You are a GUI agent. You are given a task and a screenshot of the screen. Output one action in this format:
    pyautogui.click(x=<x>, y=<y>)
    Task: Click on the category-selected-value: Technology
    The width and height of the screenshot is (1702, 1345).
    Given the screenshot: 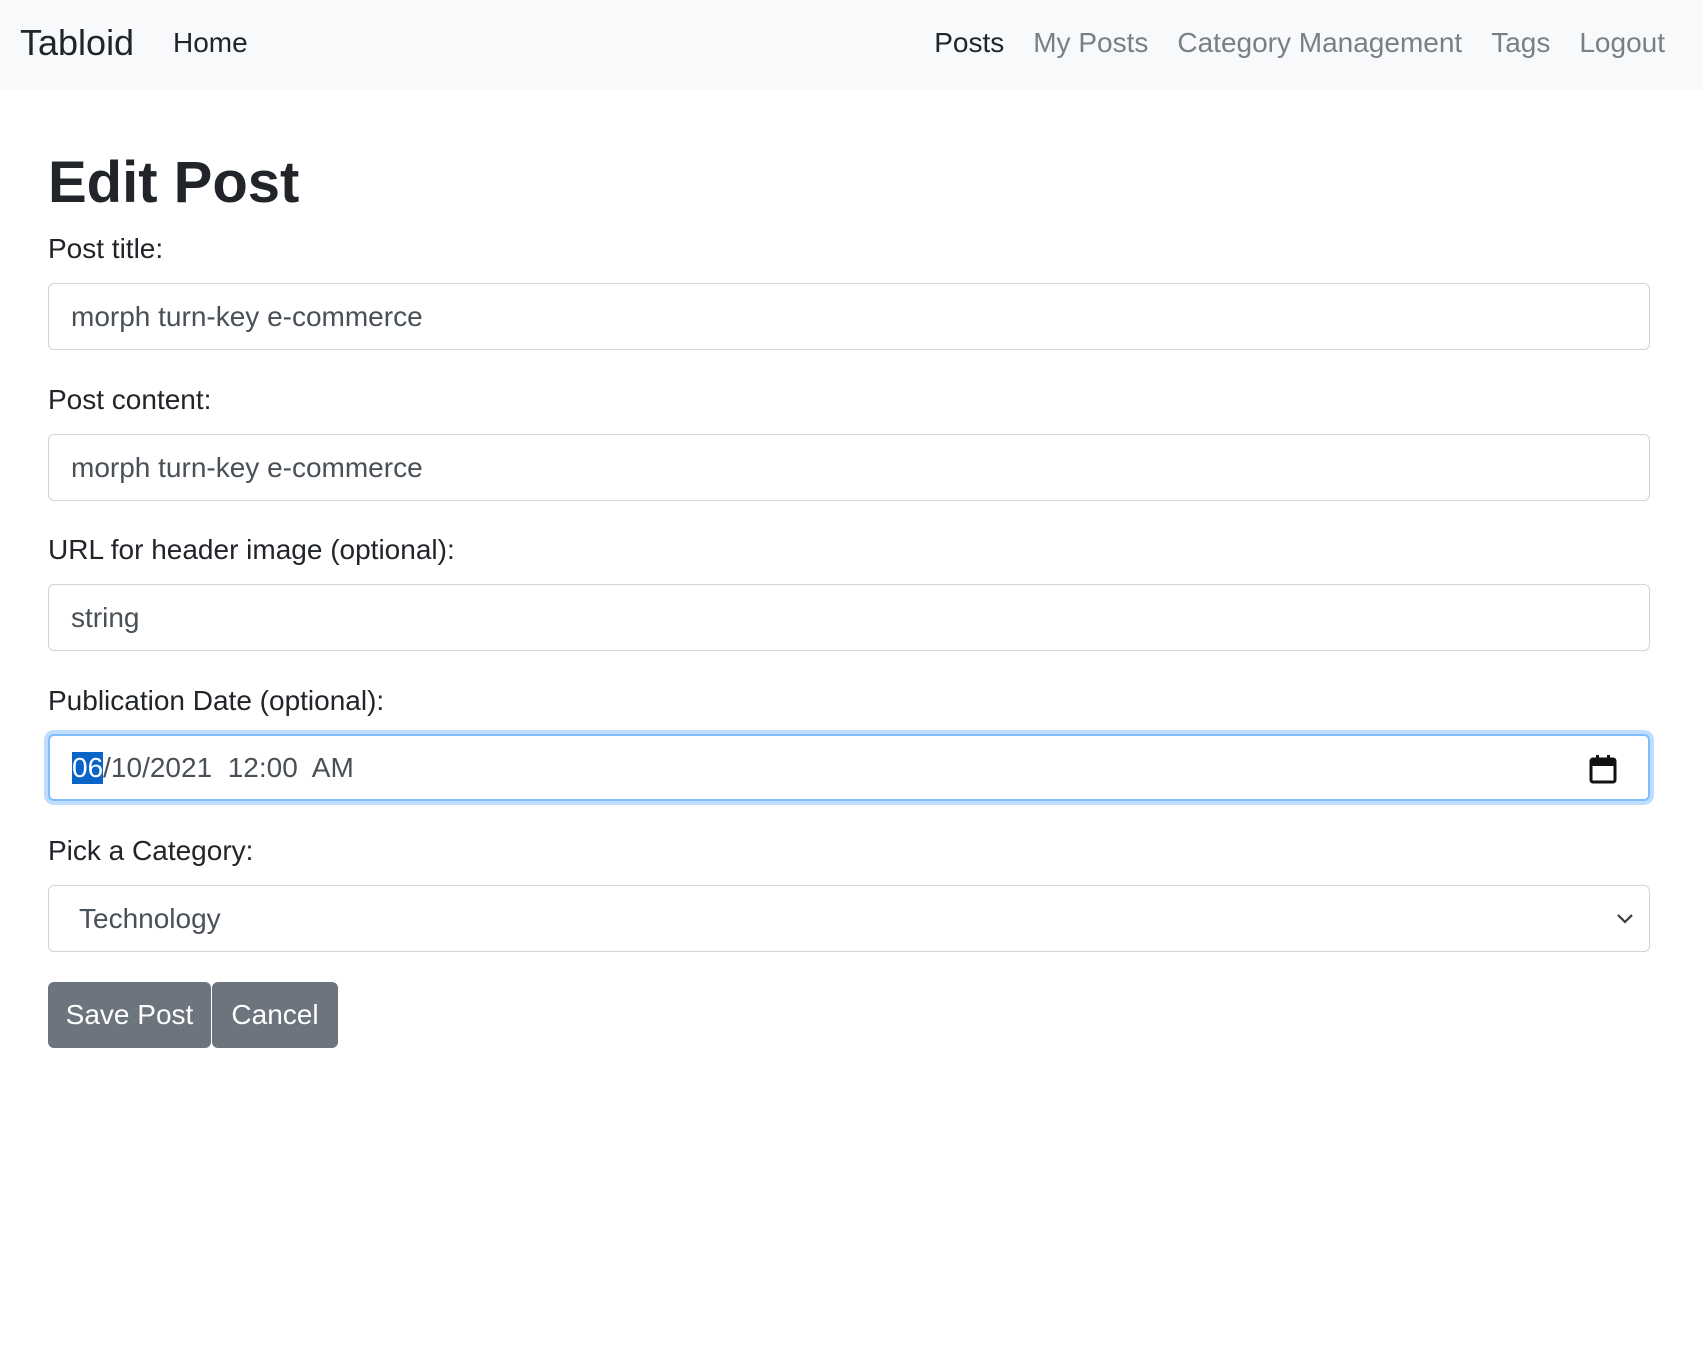 What is the action you would take?
    pyautogui.click(x=150, y=918)
    